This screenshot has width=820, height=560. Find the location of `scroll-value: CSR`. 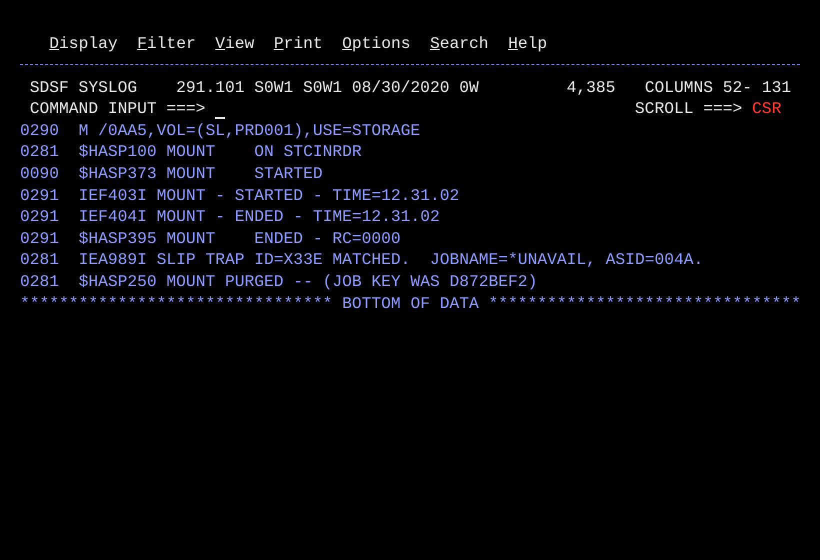

scroll-value: CSR is located at coordinates (767, 109).